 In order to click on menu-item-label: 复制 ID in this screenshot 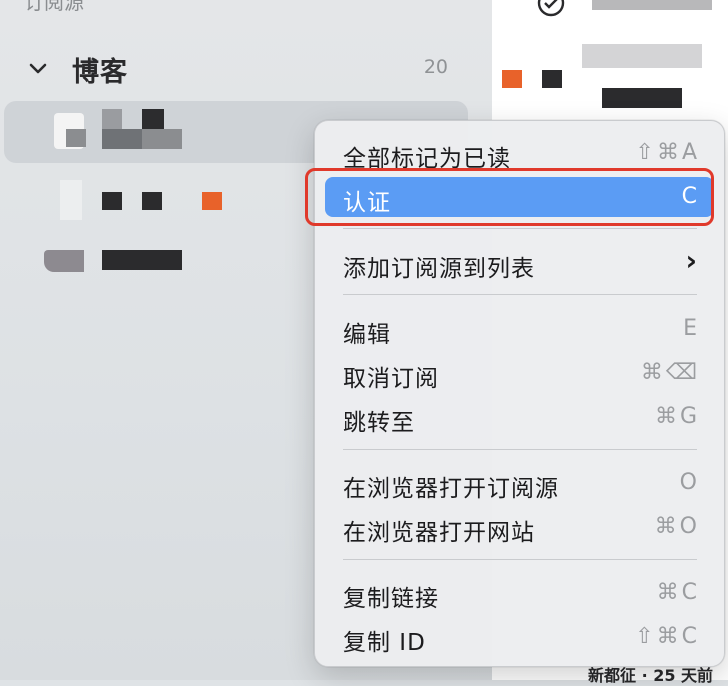, I will do `click(384, 643)`.